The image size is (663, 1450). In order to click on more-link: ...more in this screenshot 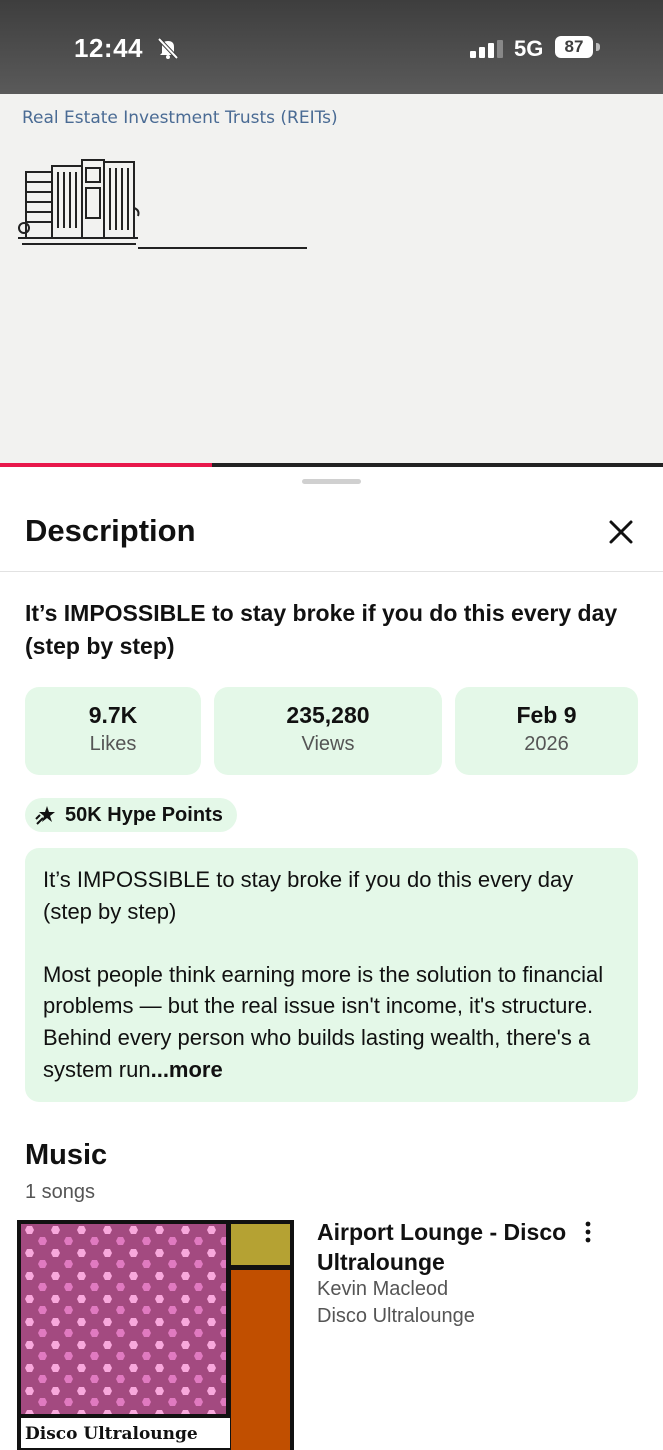, I will do `click(187, 1069)`.